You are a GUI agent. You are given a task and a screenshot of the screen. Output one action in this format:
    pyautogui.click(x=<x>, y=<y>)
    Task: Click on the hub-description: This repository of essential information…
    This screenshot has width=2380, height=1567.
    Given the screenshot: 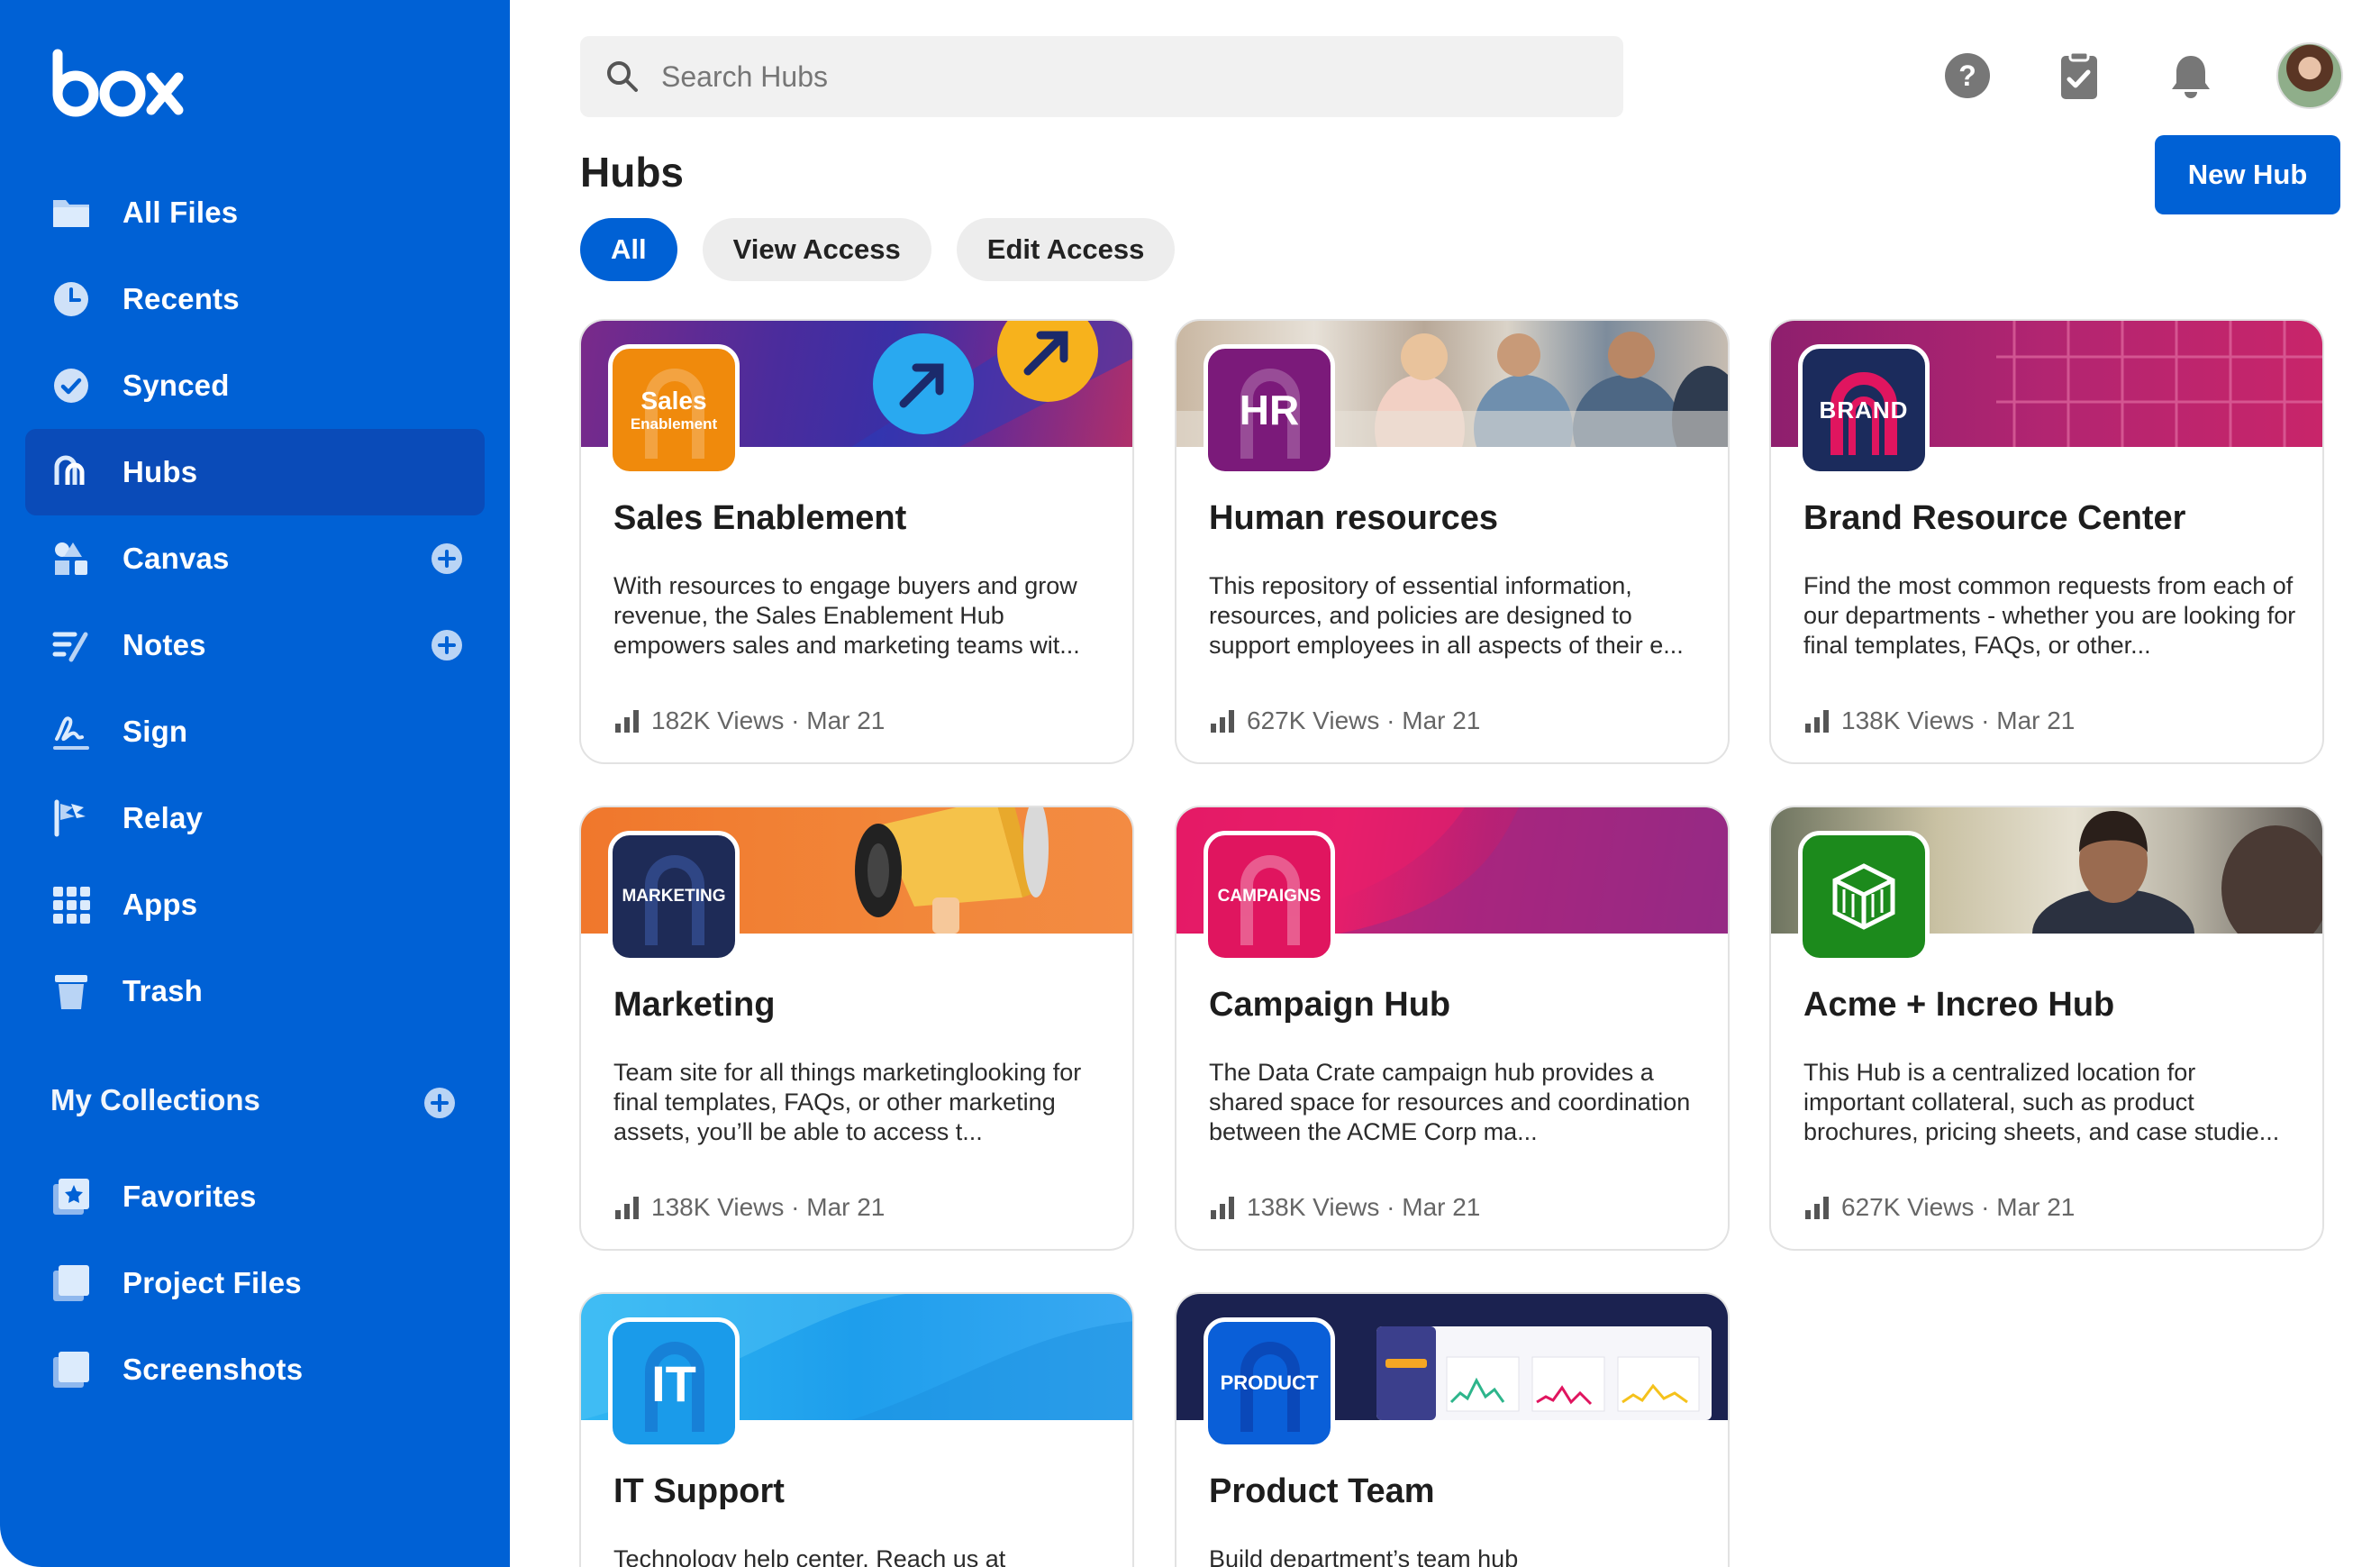 What is the action you would take?
    pyautogui.click(x=1447, y=615)
    